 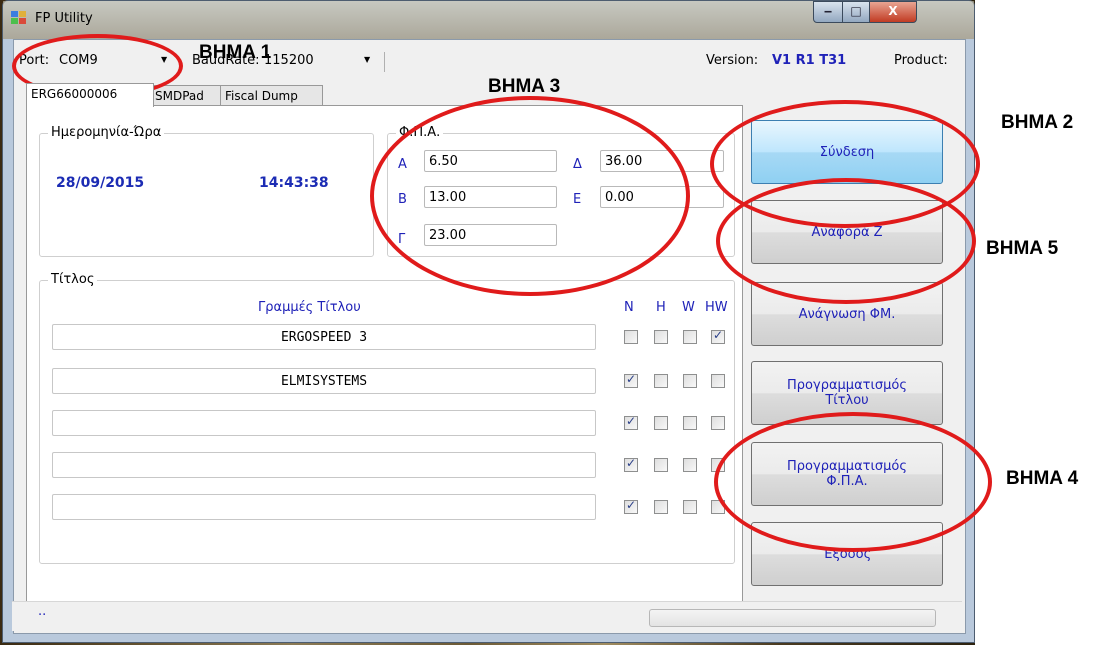 What do you see at coordinates (206, 191) in the screenshot?
I see `datetime-group: Ημερομηνία-Ώρα` at bounding box center [206, 191].